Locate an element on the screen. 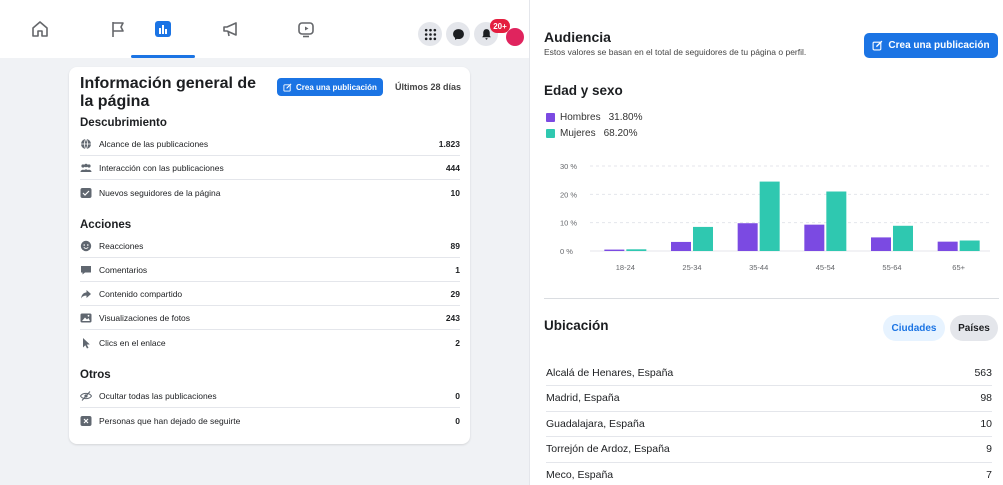 This screenshot has width=1003, height=485. profile-avatar is located at coordinates (515, 37).